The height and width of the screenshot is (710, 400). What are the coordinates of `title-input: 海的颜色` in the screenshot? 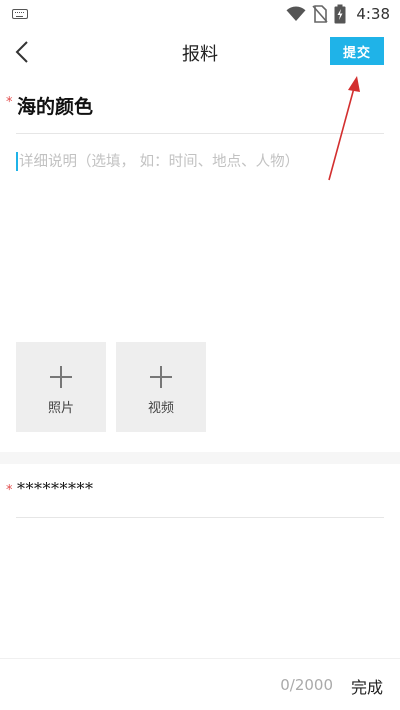 It's located at (55, 105).